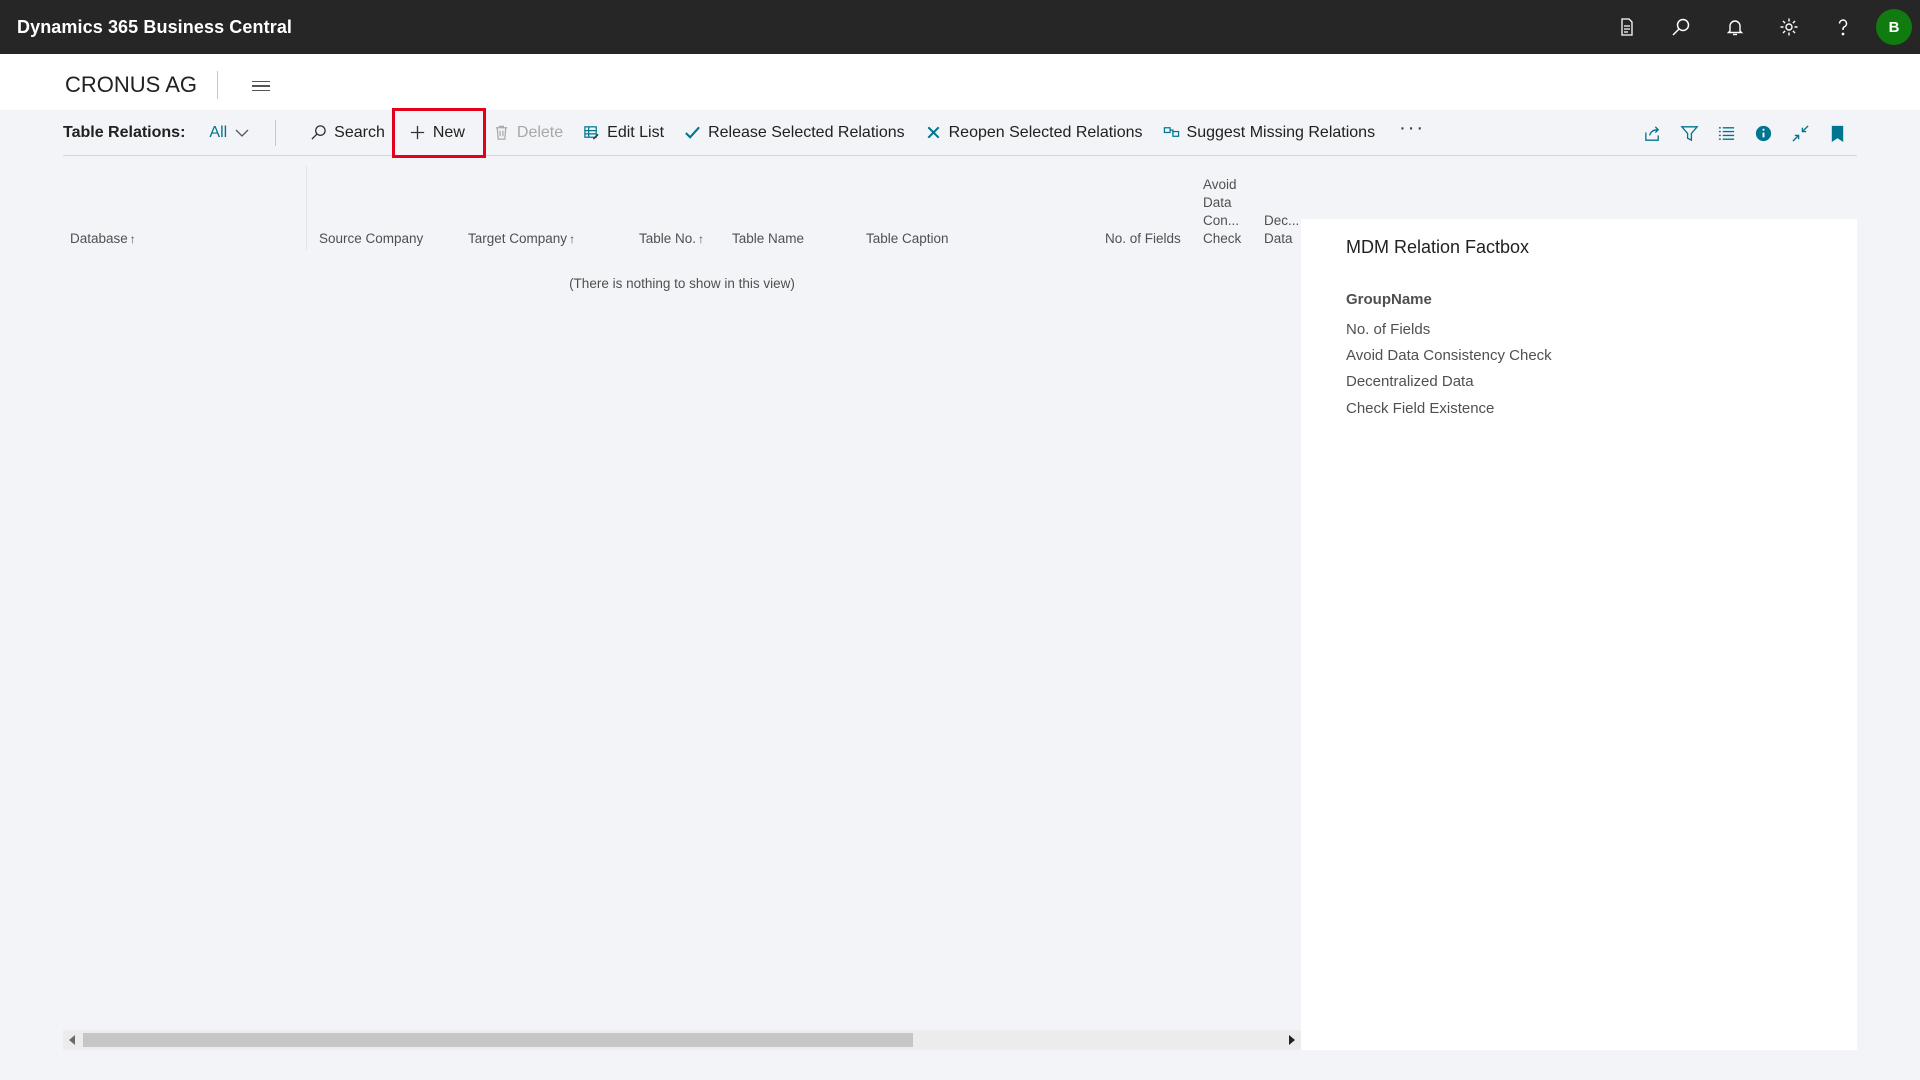 The width and height of the screenshot is (1920, 1080). I want to click on share-icon, so click(1652, 133).